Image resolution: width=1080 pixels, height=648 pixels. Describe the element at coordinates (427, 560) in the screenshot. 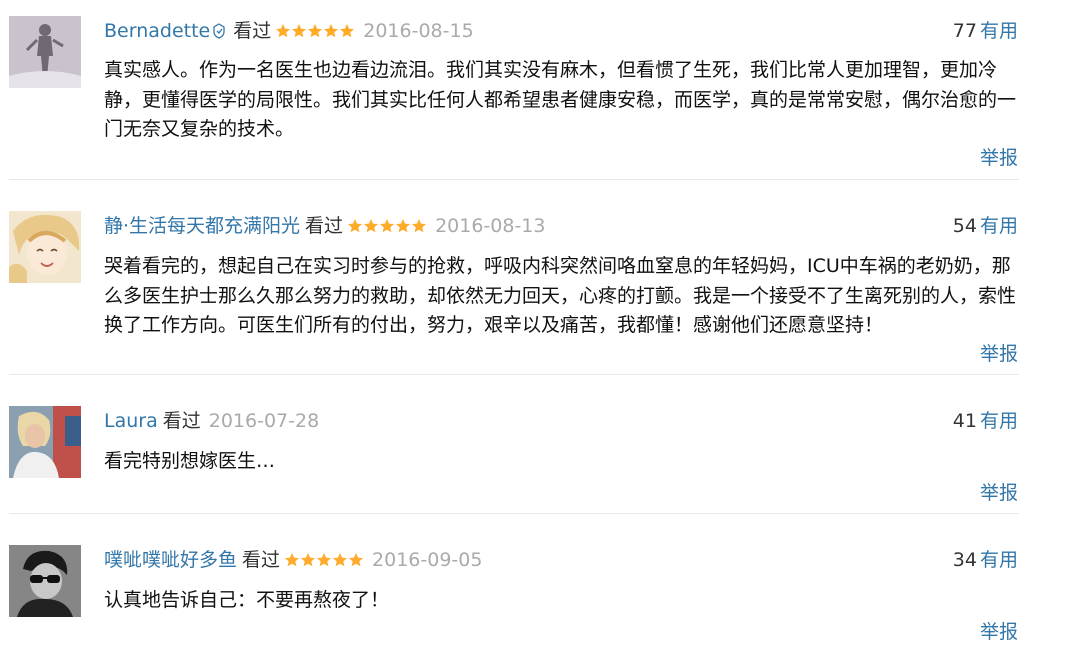

I see `review-date: 2016-09-05` at that location.